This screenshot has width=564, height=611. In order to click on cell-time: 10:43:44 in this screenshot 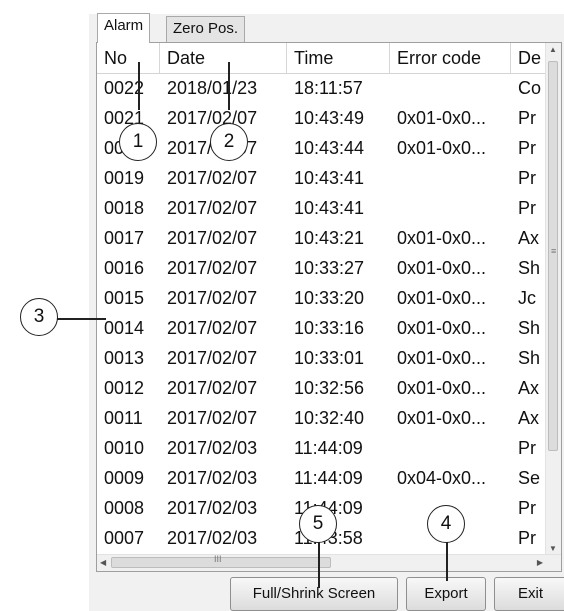, I will do `click(329, 148)`.